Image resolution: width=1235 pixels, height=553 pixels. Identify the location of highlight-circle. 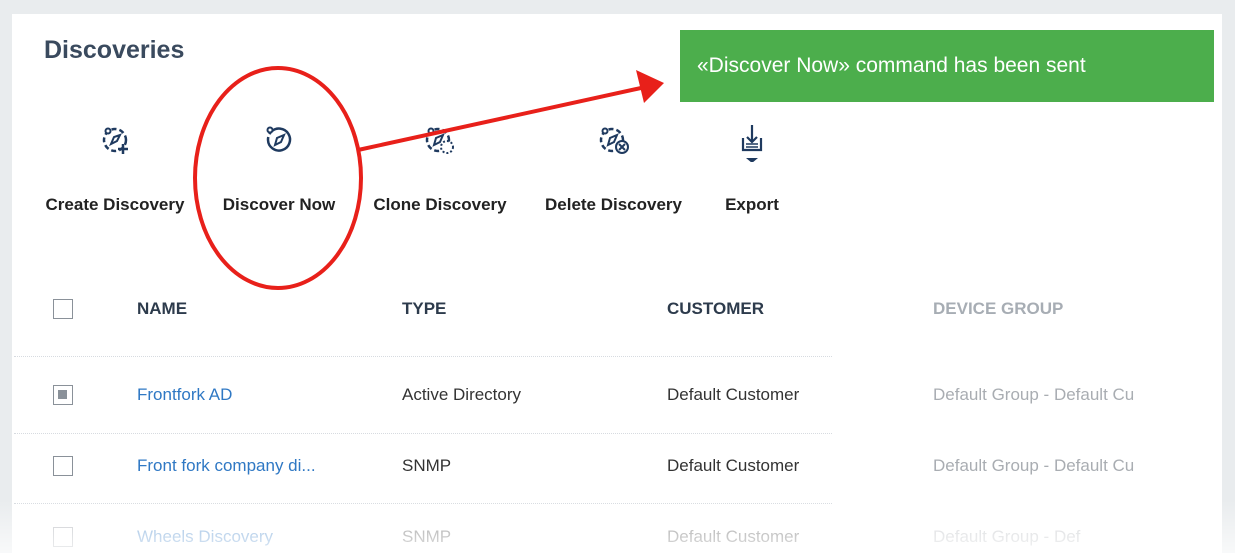
(278, 178).